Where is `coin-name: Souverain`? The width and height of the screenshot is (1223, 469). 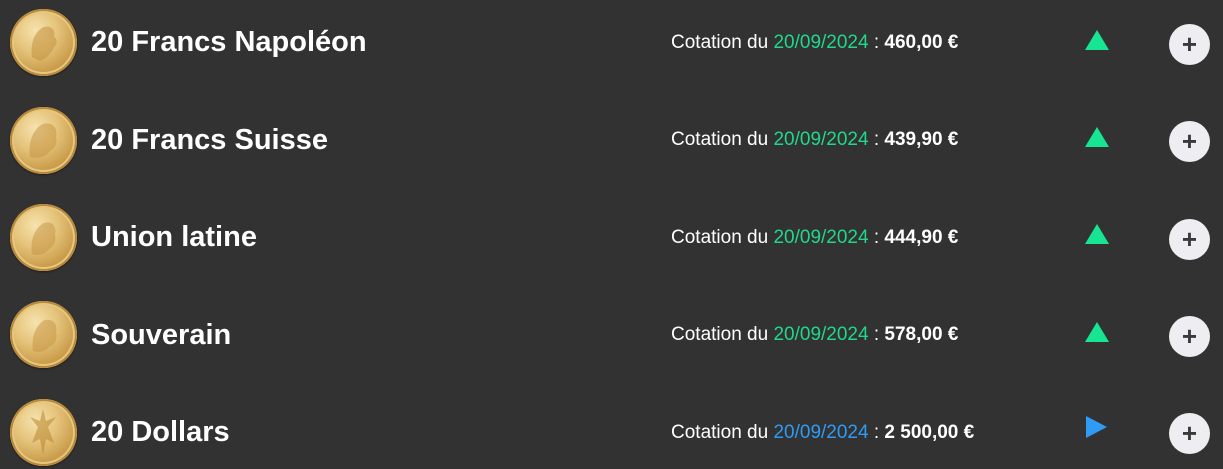
coin-name: Souverain is located at coordinates (161, 335).